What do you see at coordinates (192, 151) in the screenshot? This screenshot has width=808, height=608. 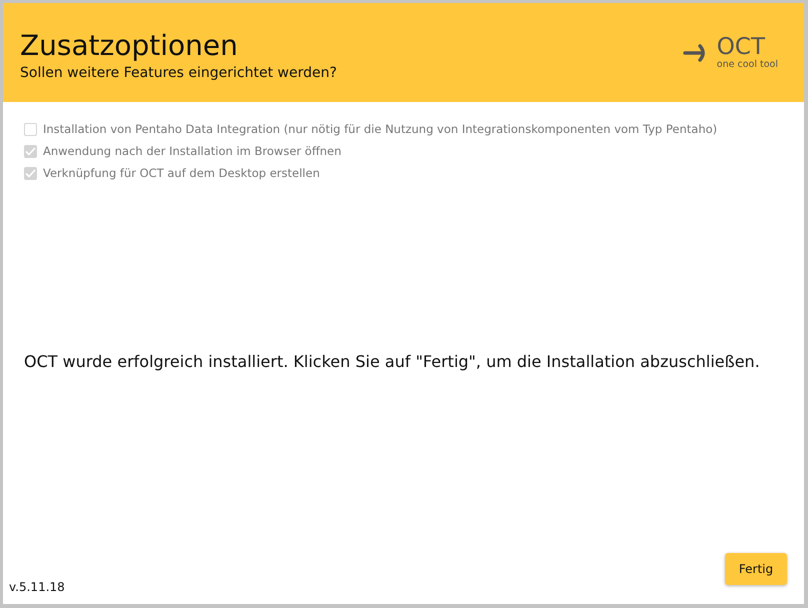 I see `checkbox-label: Anwendung nach der Installation im Browser öffnen` at bounding box center [192, 151].